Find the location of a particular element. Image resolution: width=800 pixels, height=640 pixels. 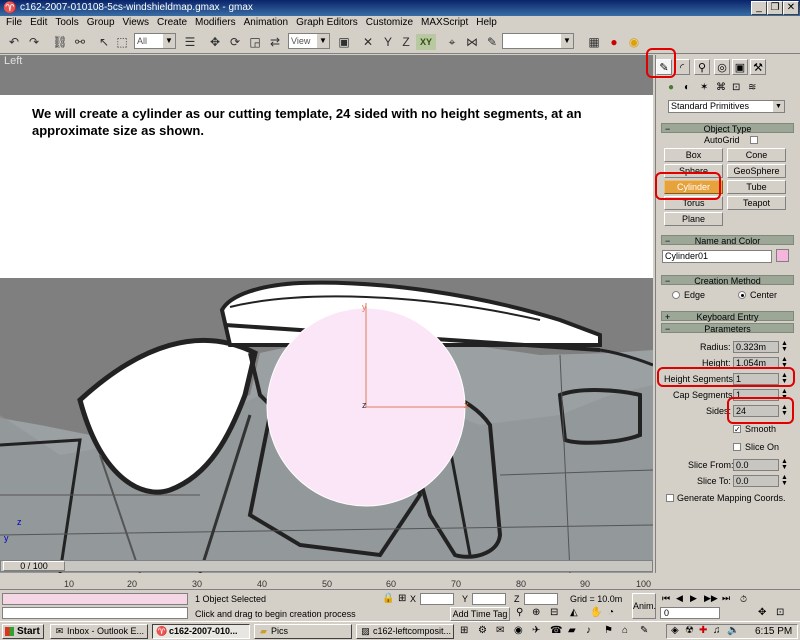

menu-help: Help is located at coordinates (486, 23).